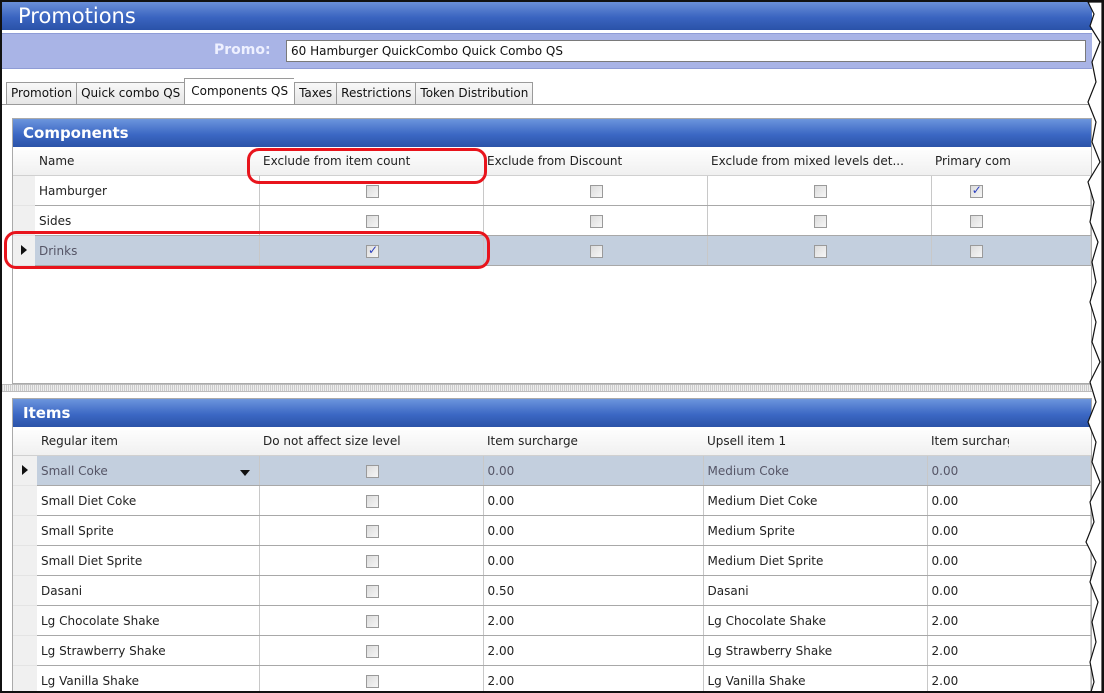  I want to click on regular-item-cell: Dasani, so click(148, 590).